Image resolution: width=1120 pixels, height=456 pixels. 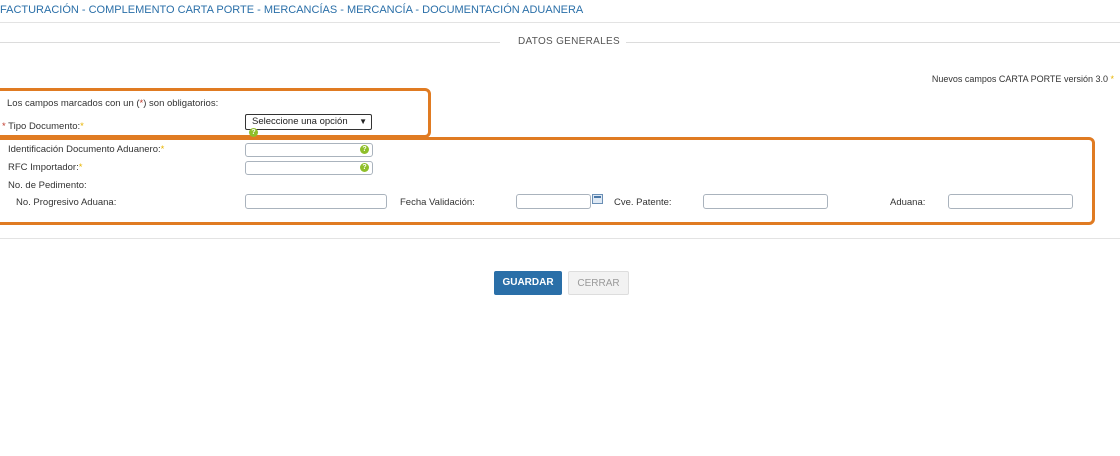 What do you see at coordinates (1112, 79) in the screenshot?
I see `required-marker: *` at bounding box center [1112, 79].